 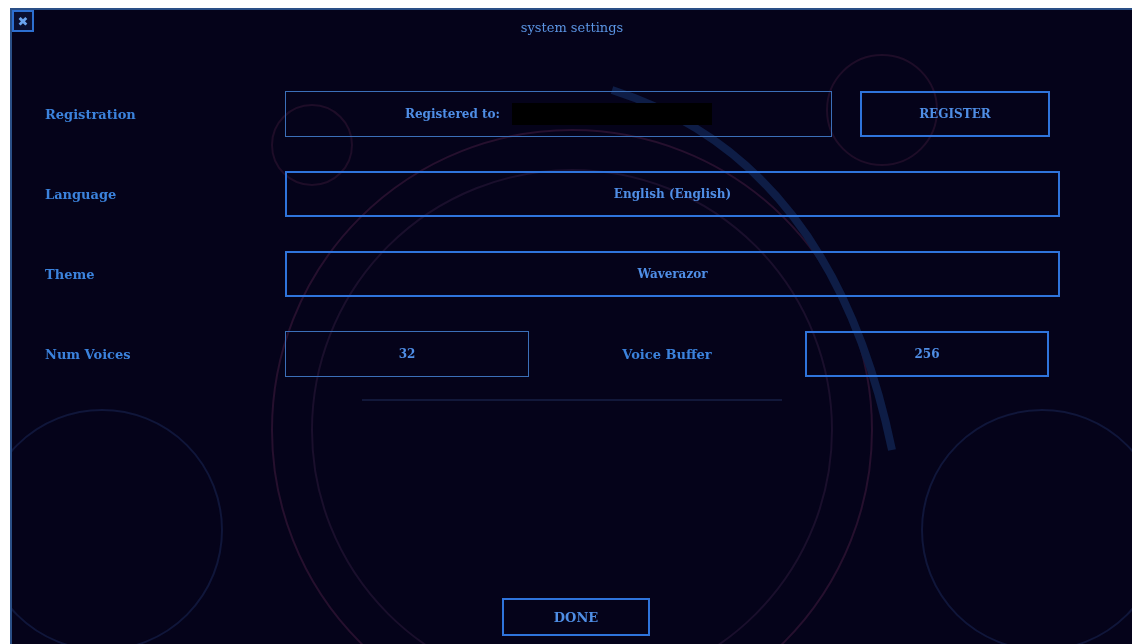 What do you see at coordinates (407, 354) in the screenshot?
I see `num-voices-field: 32` at bounding box center [407, 354].